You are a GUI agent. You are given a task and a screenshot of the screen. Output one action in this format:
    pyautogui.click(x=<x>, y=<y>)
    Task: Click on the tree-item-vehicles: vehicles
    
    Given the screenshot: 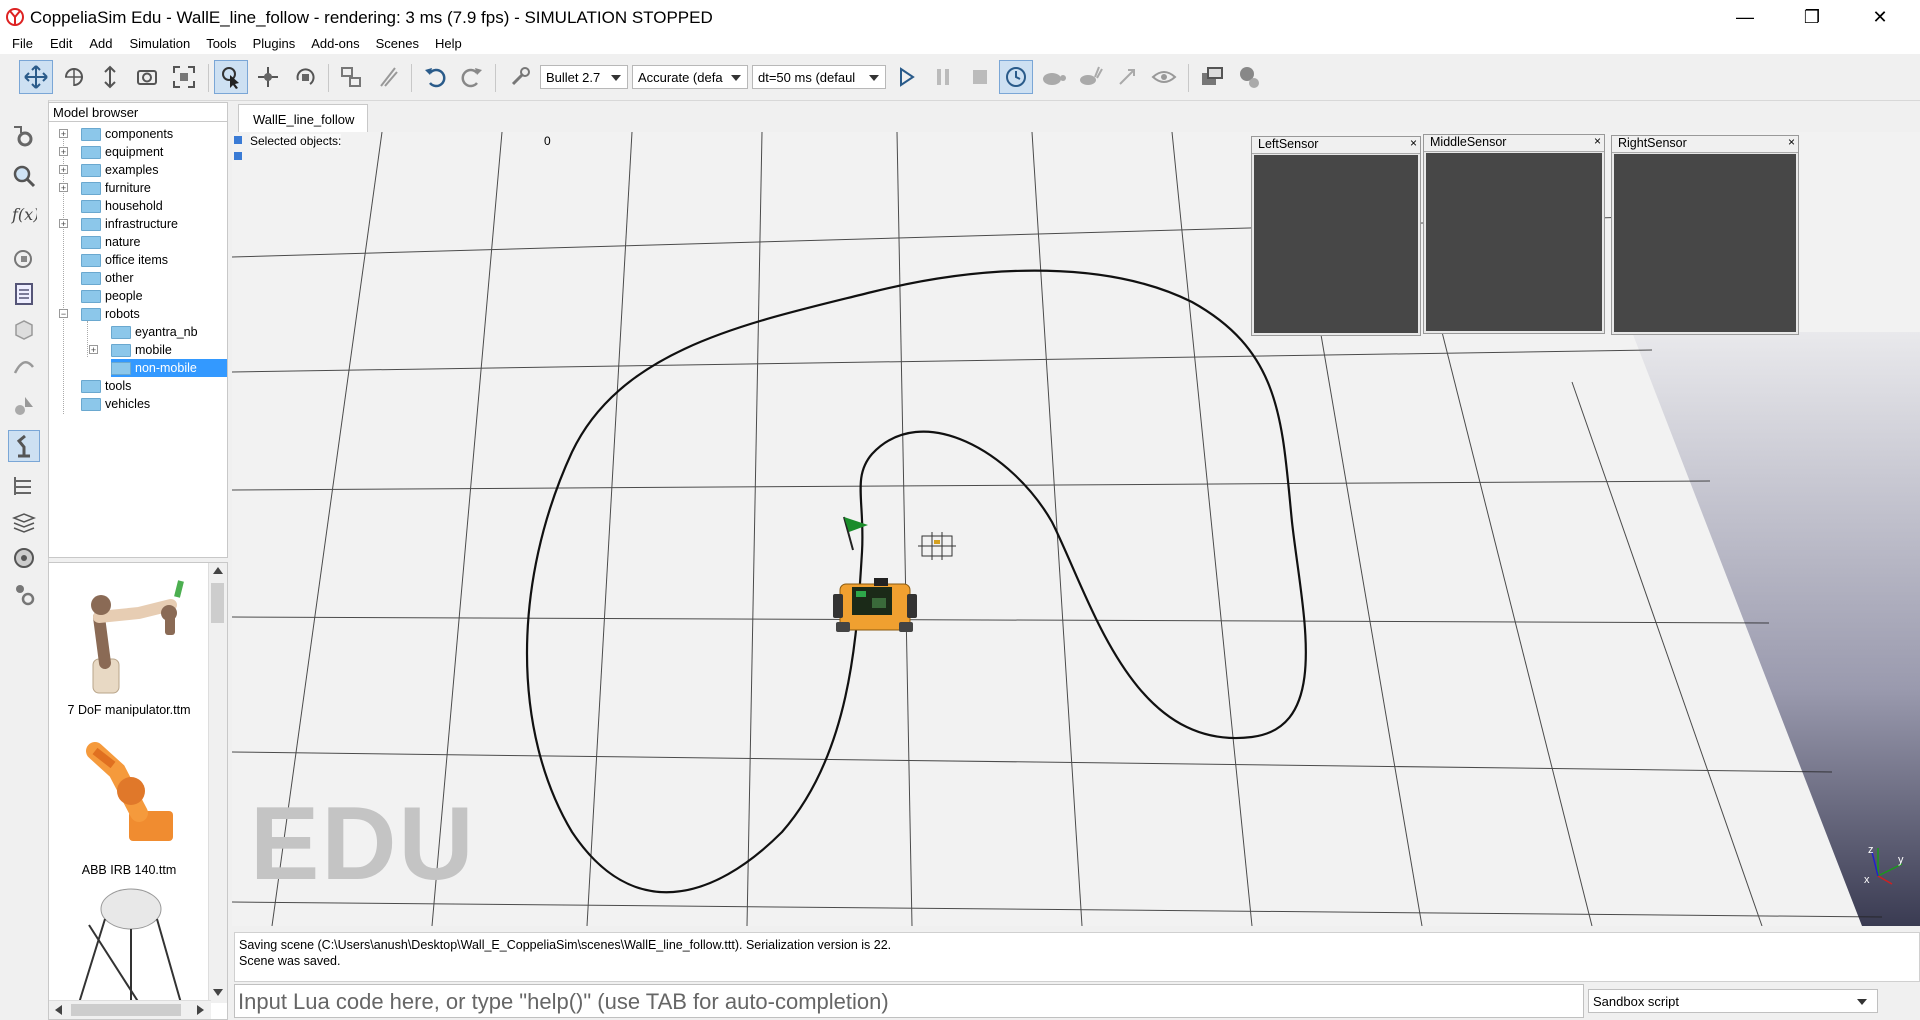 What is the action you would take?
    pyautogui.click(x=115, y=404)
    